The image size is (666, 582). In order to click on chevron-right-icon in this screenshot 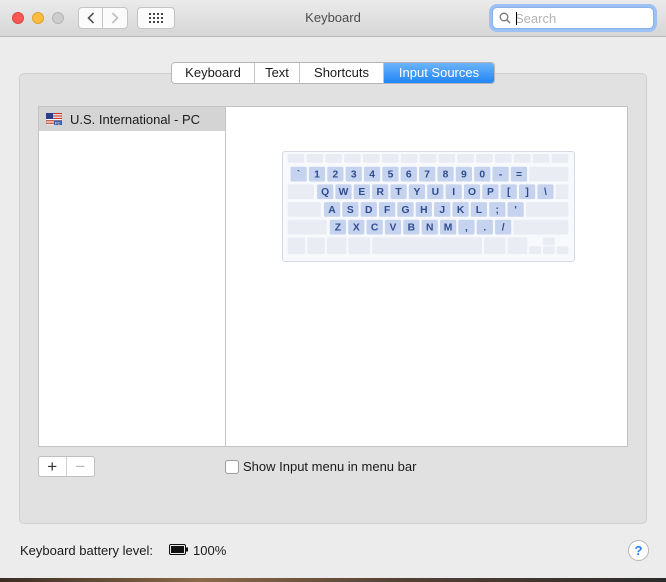, I will do `click(115, 18)`.